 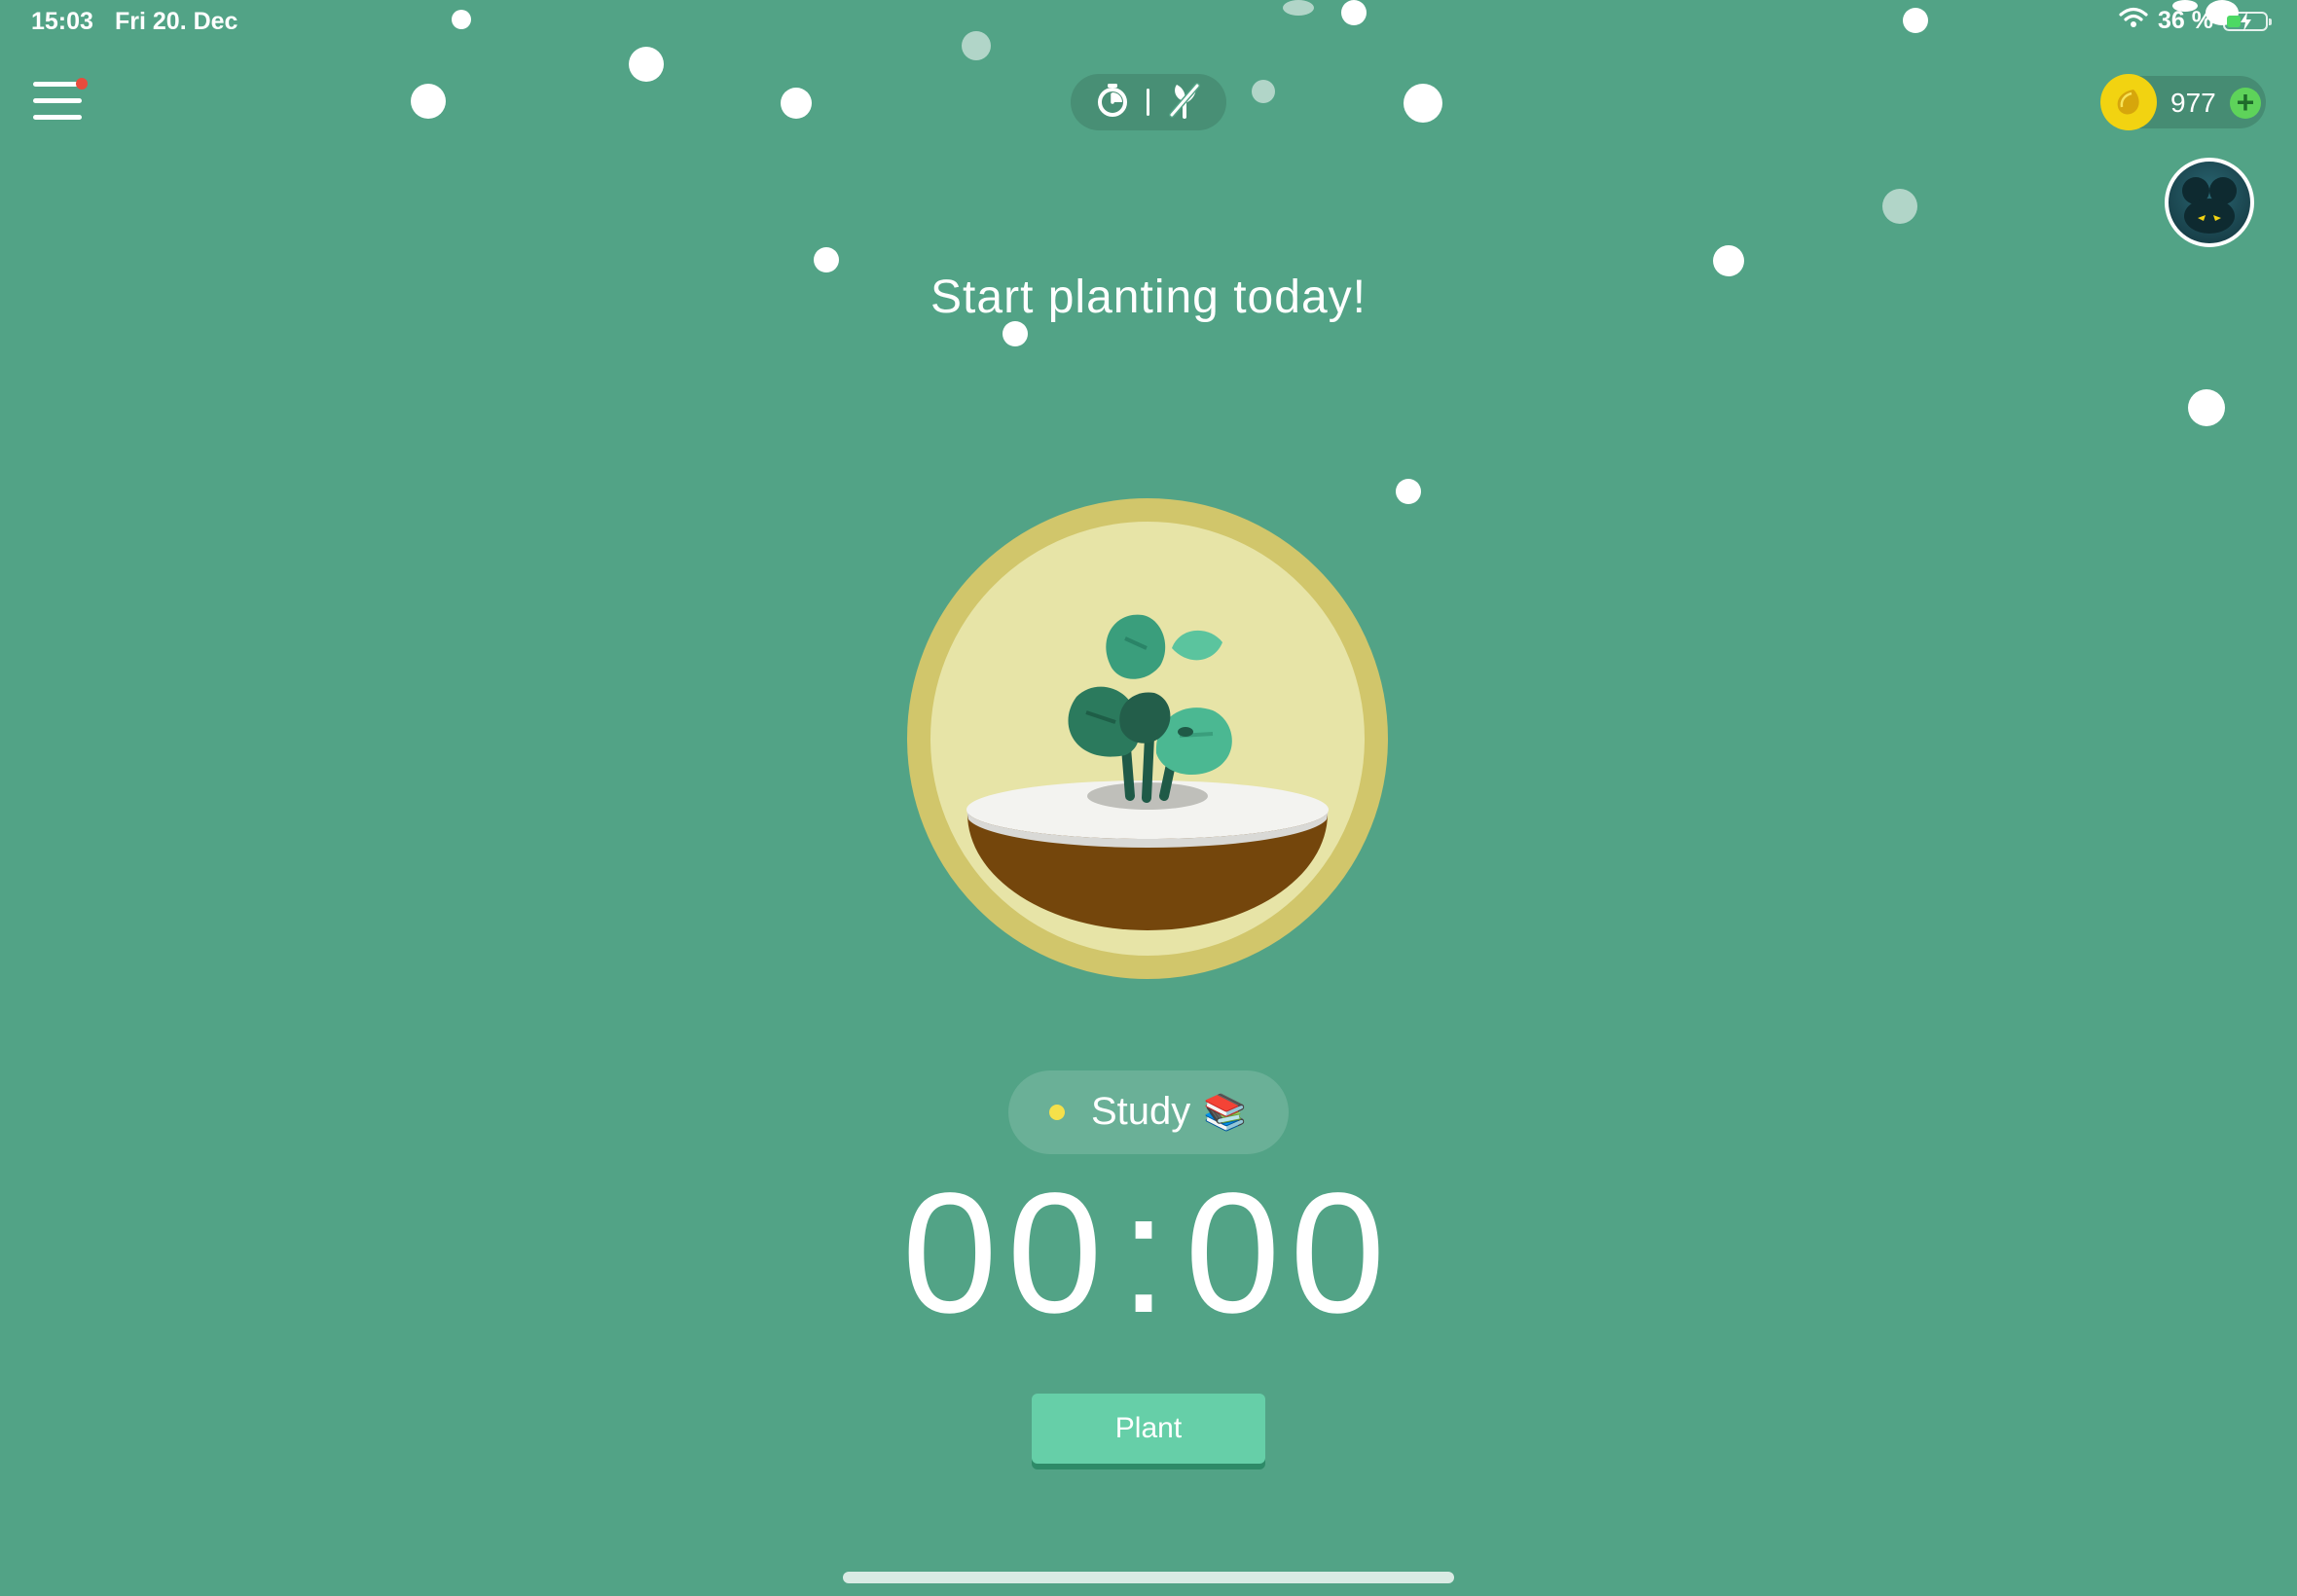 What do you see at coordinates (1225, 1112) in the screenshot?
I see `books-icon: 📚` at bounding box center [1225, 1112].